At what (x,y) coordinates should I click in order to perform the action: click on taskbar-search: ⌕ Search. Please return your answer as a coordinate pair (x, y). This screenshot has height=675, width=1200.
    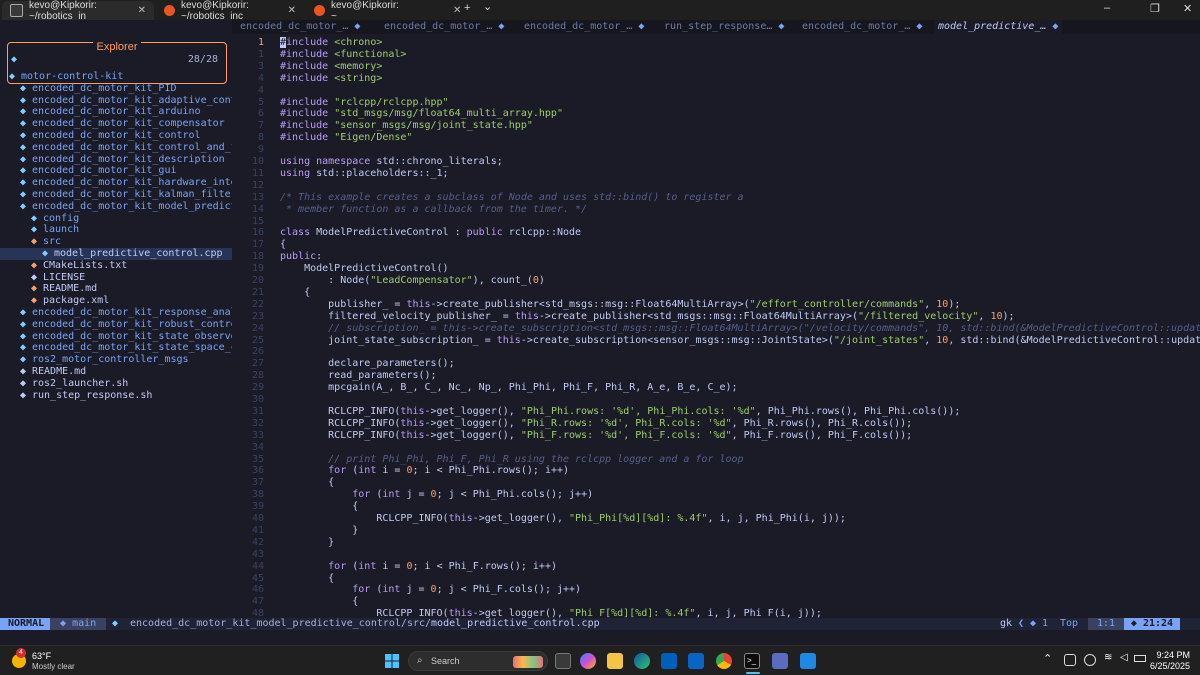
    Looking at the image, I should click on (478, 661).